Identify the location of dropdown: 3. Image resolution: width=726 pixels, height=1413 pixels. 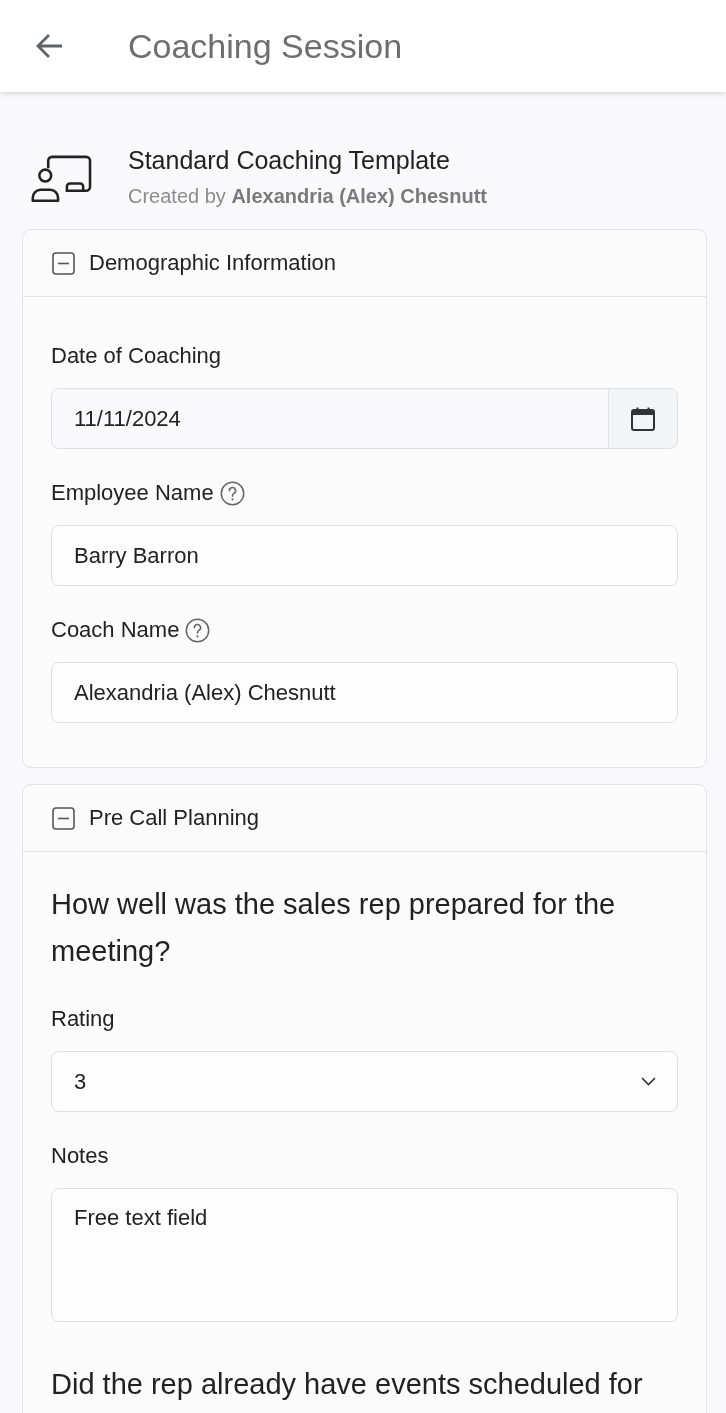
(364, 1081).